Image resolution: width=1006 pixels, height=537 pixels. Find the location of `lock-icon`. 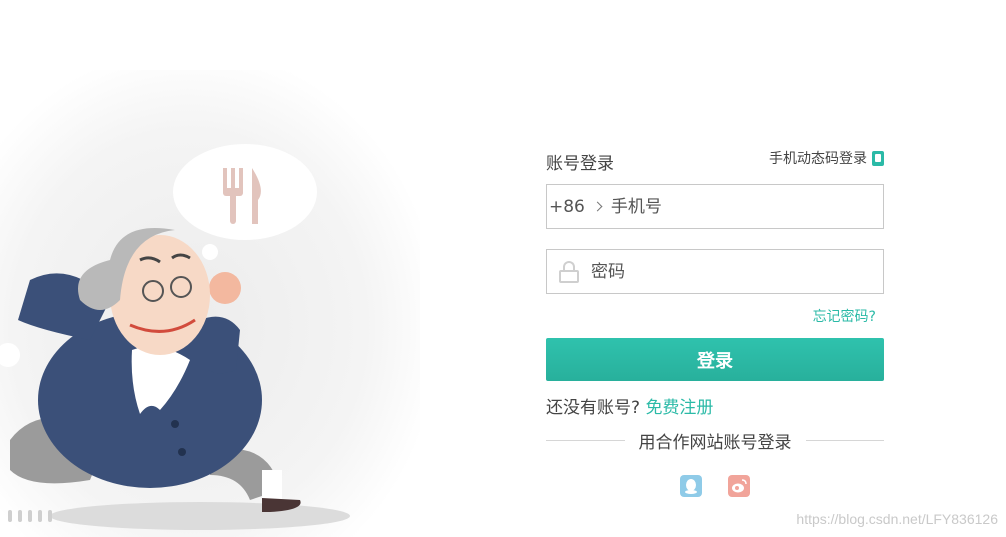

lock-icon is located at coordinates (570, 271).